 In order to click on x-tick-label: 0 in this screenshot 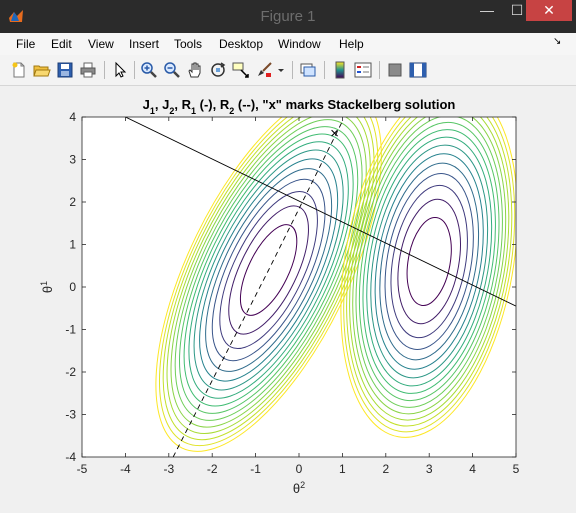, I will do `click(299, 469)`.